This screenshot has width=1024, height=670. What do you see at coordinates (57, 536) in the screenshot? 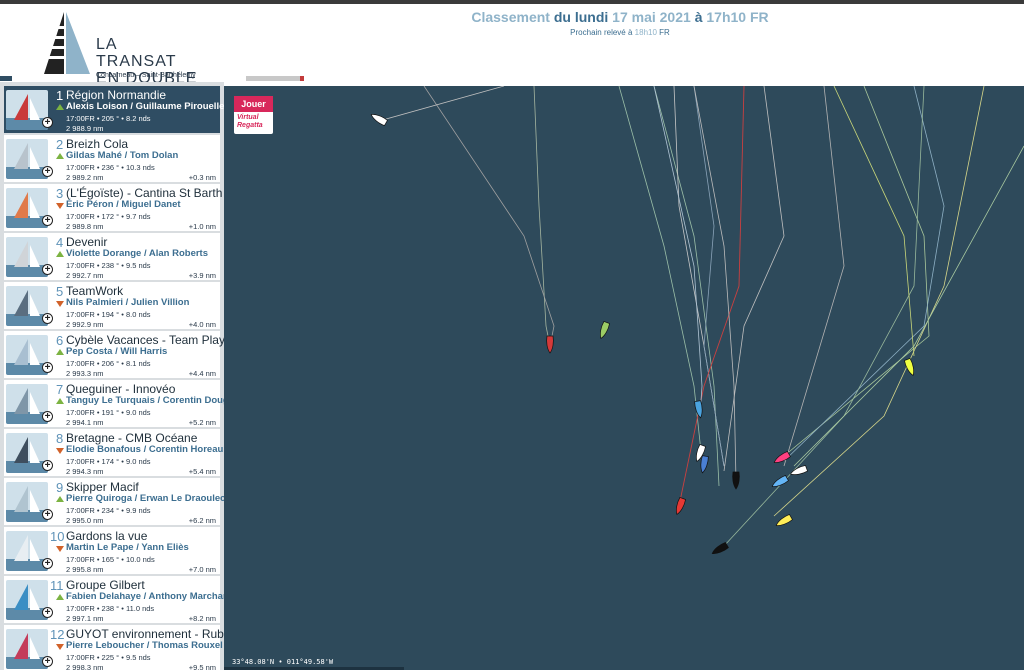
I see `rank-number: 10` at bounding box center [57, 536].